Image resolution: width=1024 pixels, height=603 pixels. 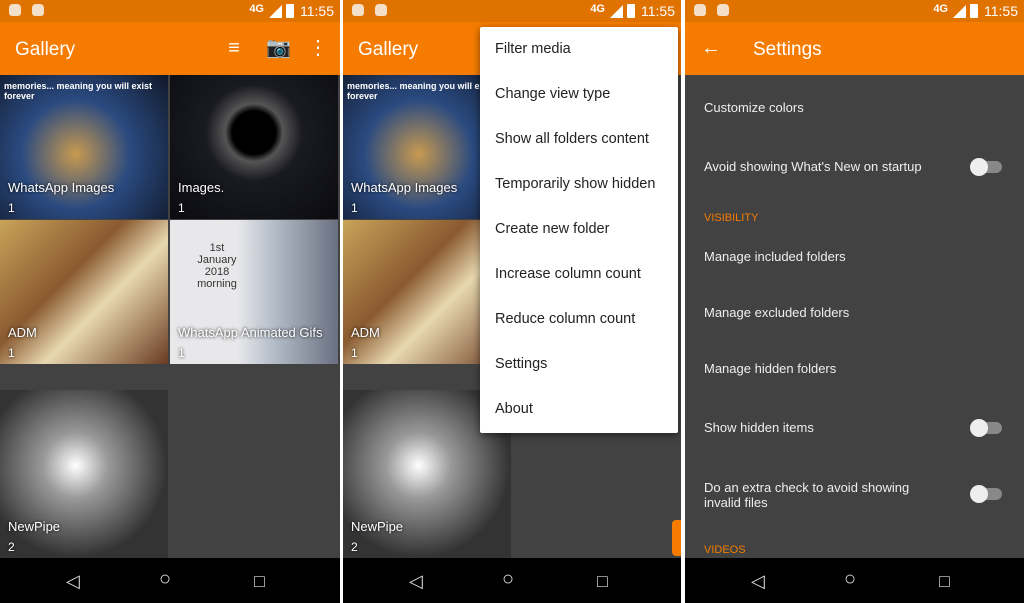 I want to click on setting-label: Manage excluded folders, so click(x=777, y=312).